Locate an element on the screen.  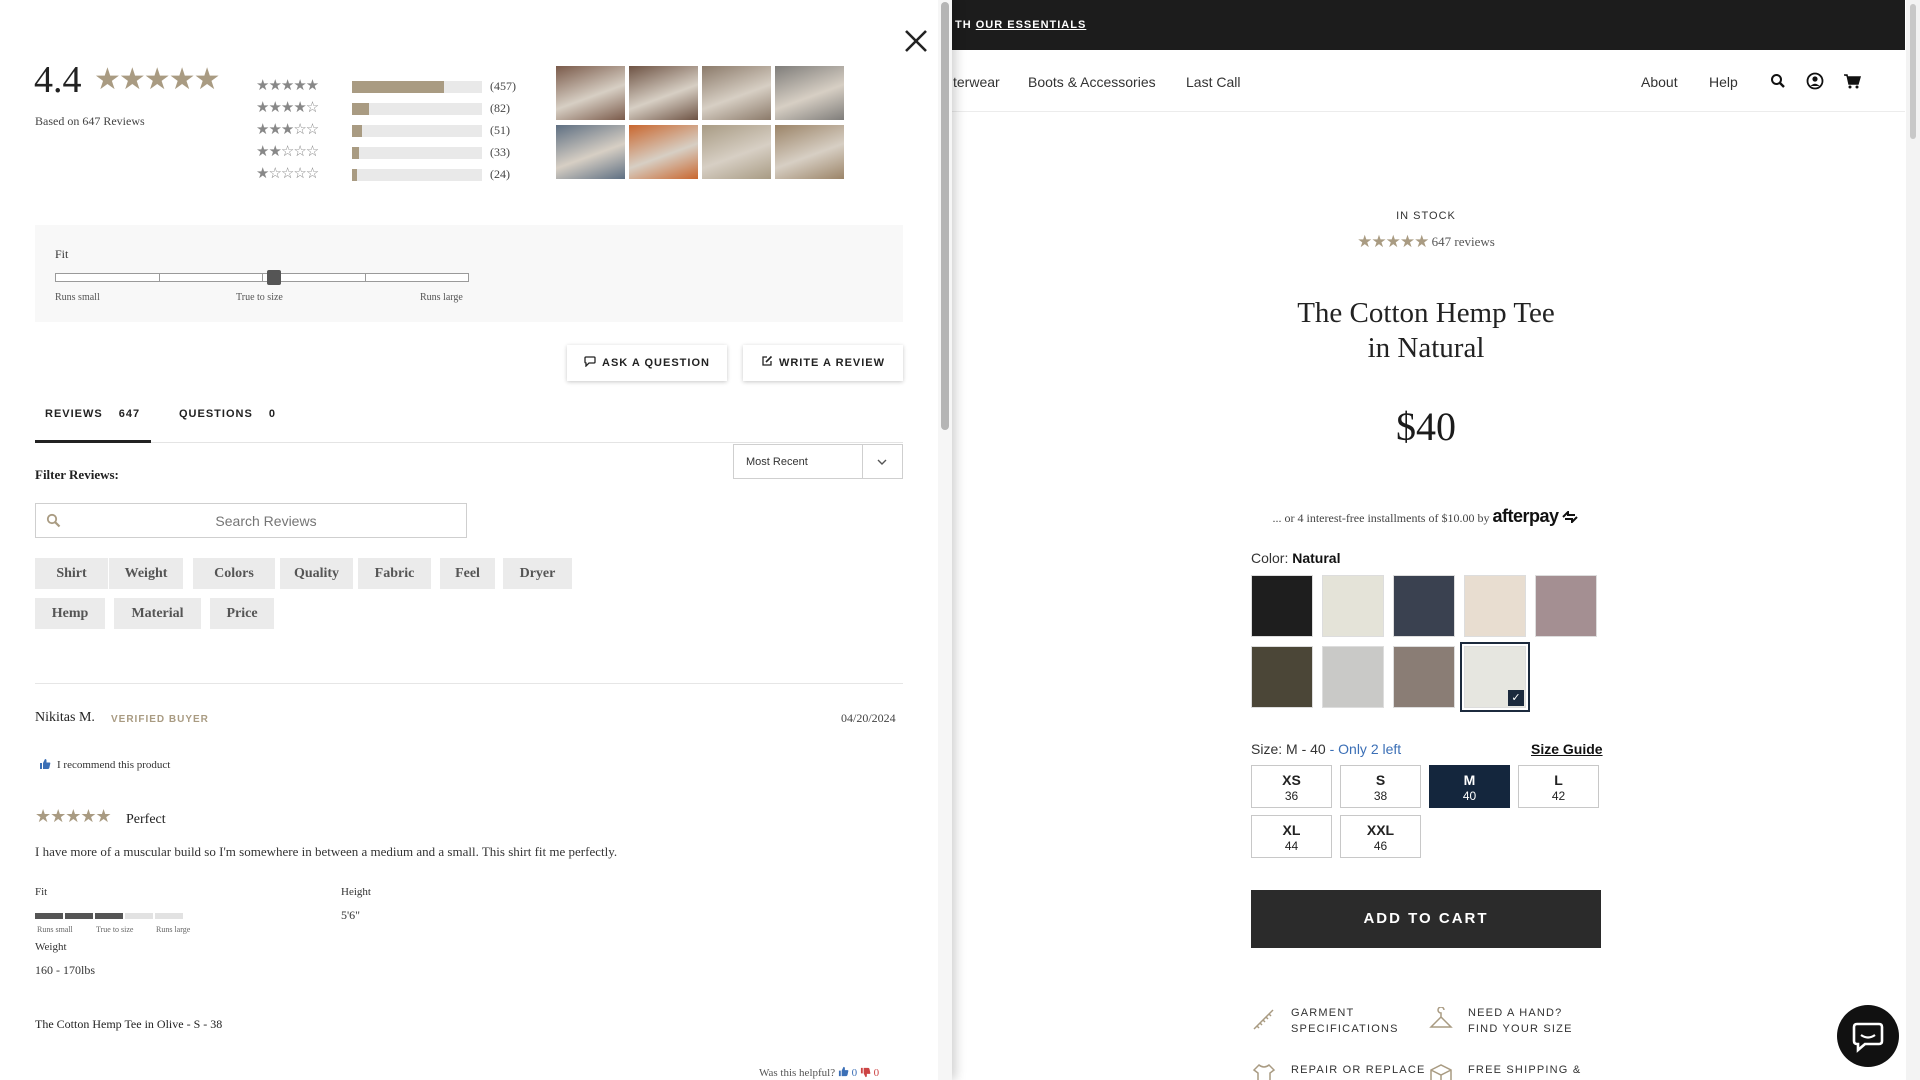
review-author: Nikitas M. is located at coordinates (65, 717).